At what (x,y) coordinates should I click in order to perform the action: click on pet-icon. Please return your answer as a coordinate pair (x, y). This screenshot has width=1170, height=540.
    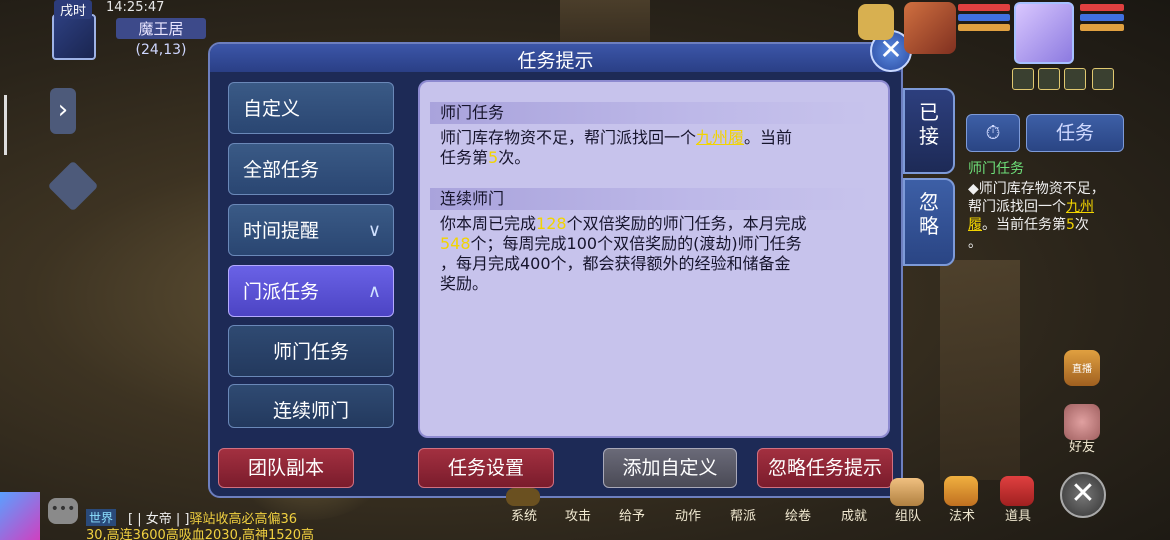
    Looking at the image, I should click on (876, 22).